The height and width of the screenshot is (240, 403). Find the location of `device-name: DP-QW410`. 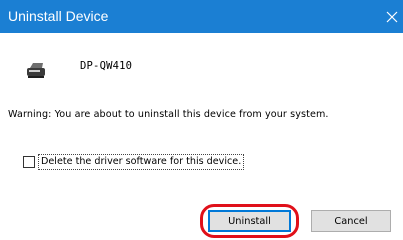

device-name: DP-QW410 is located at coordinates (106, 66).